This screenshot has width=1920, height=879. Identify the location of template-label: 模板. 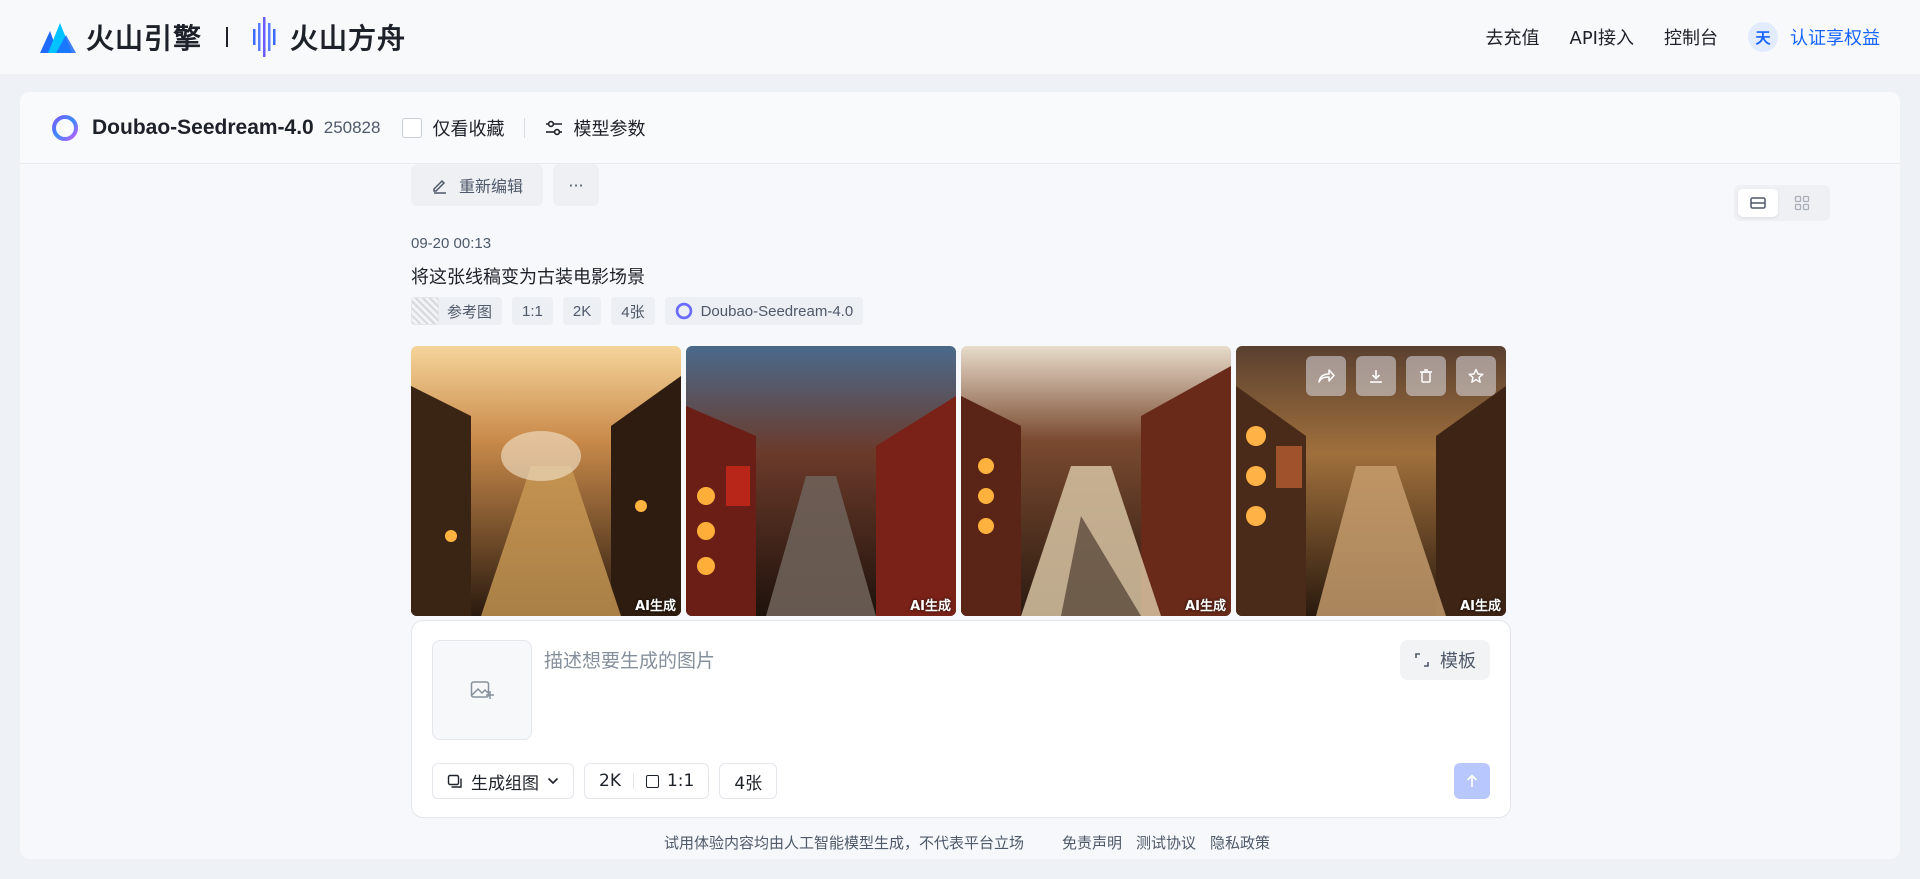
(1458, 661).